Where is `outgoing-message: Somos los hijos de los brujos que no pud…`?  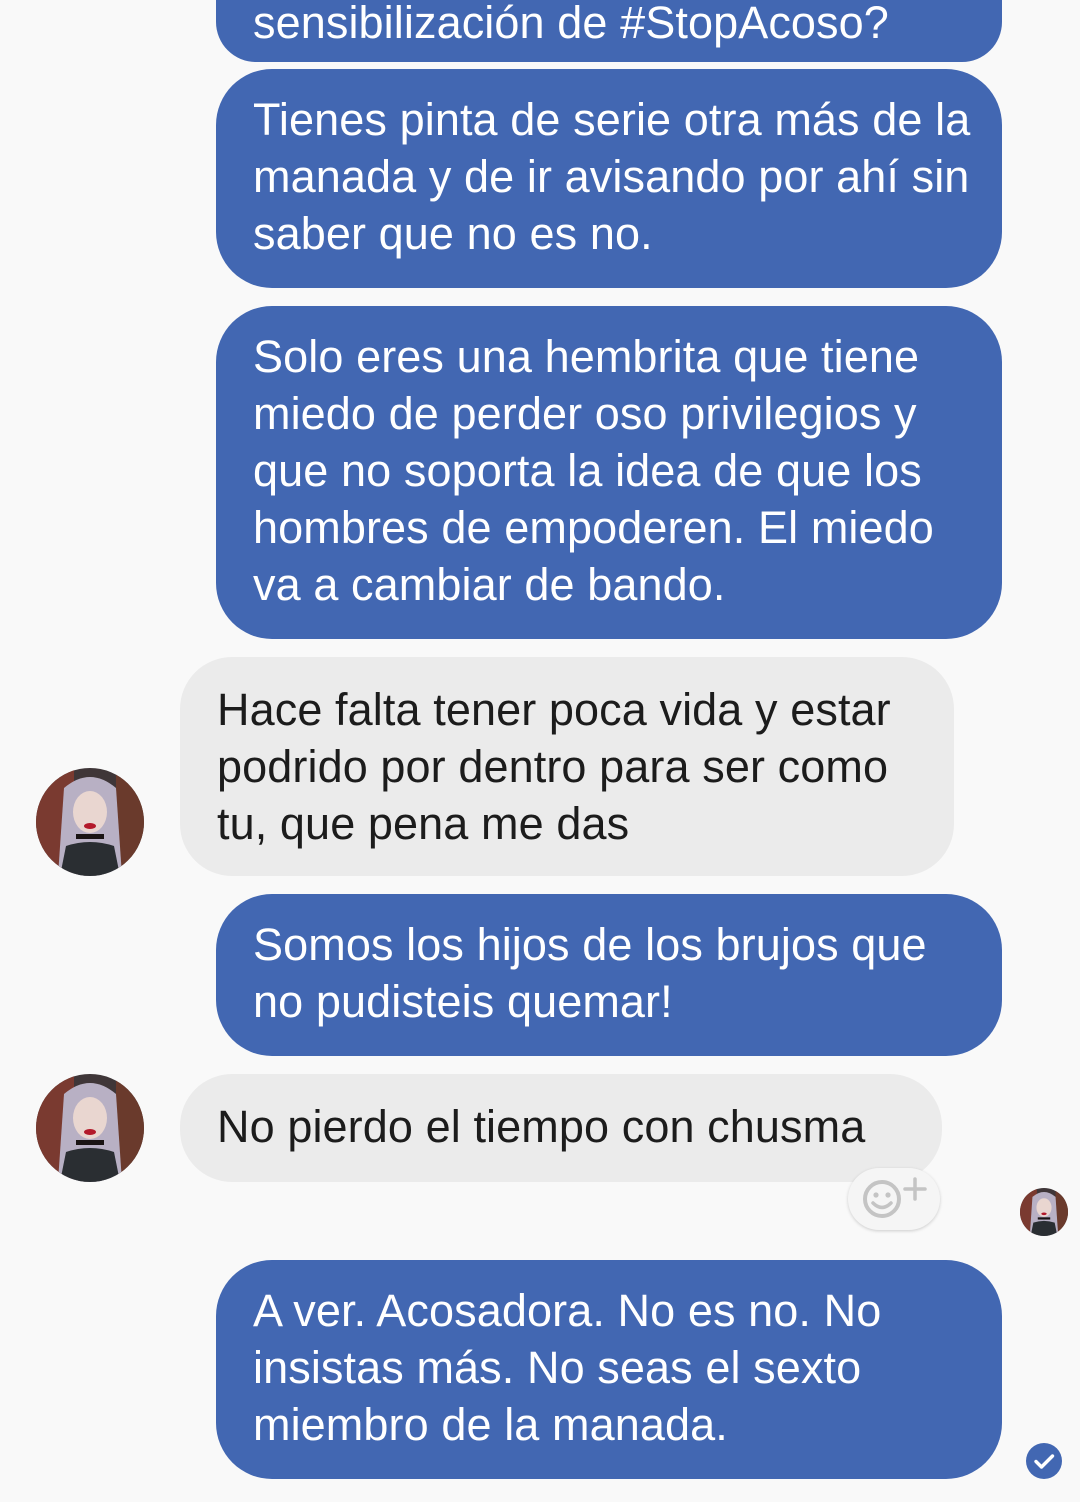 outgoing-message: Somos los hijos de los brujos que no pud… is located at coordinates (609, 975).